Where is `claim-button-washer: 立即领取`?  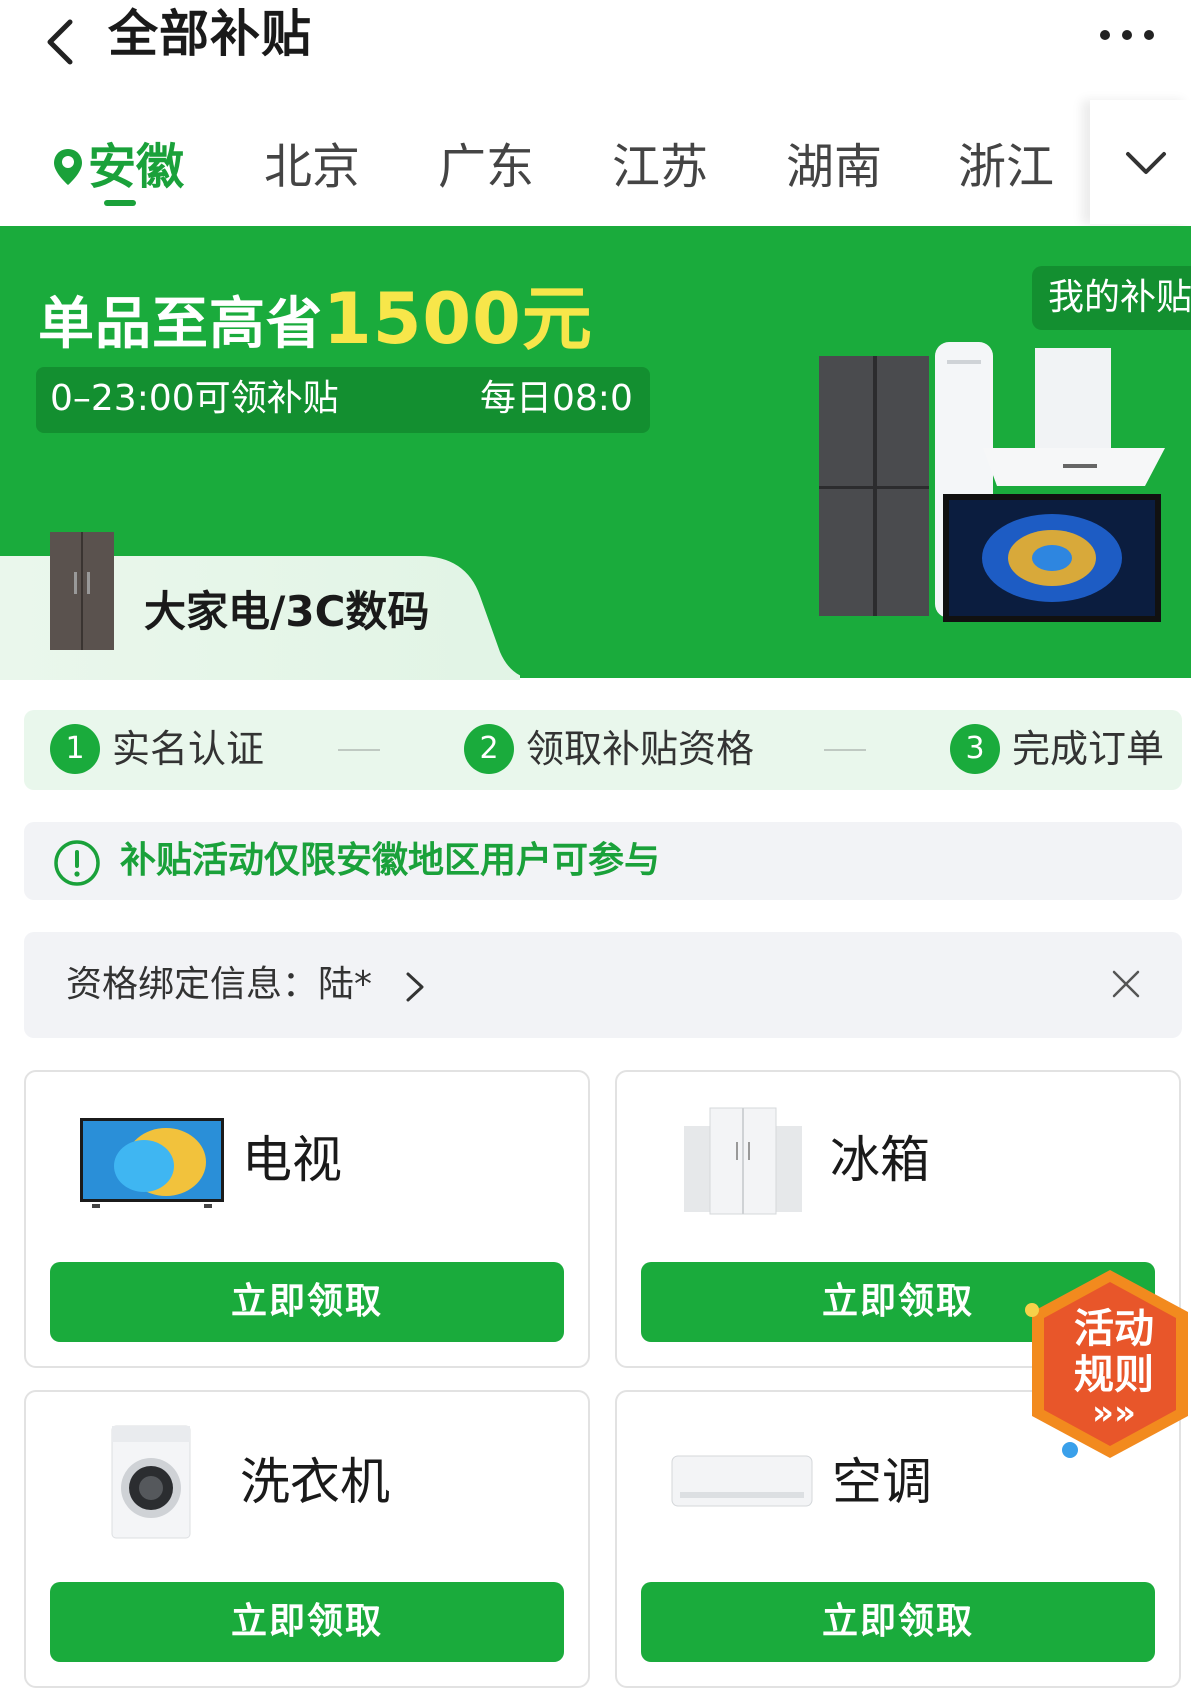
claim-button-washer: 立即领取 is located at coordinates (307, 1622).